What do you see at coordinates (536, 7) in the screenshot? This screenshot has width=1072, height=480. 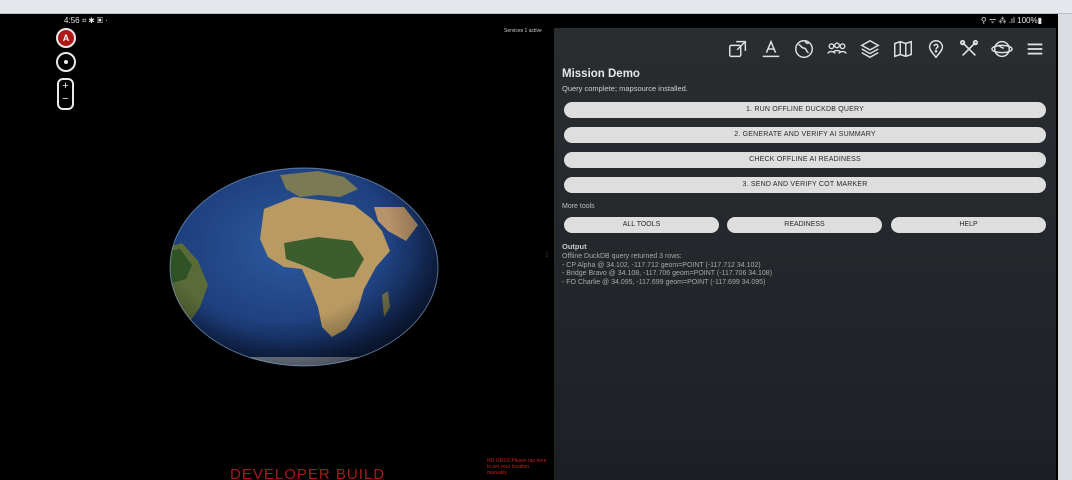 I see `window-top-strip` at bounding box center [536, 7].